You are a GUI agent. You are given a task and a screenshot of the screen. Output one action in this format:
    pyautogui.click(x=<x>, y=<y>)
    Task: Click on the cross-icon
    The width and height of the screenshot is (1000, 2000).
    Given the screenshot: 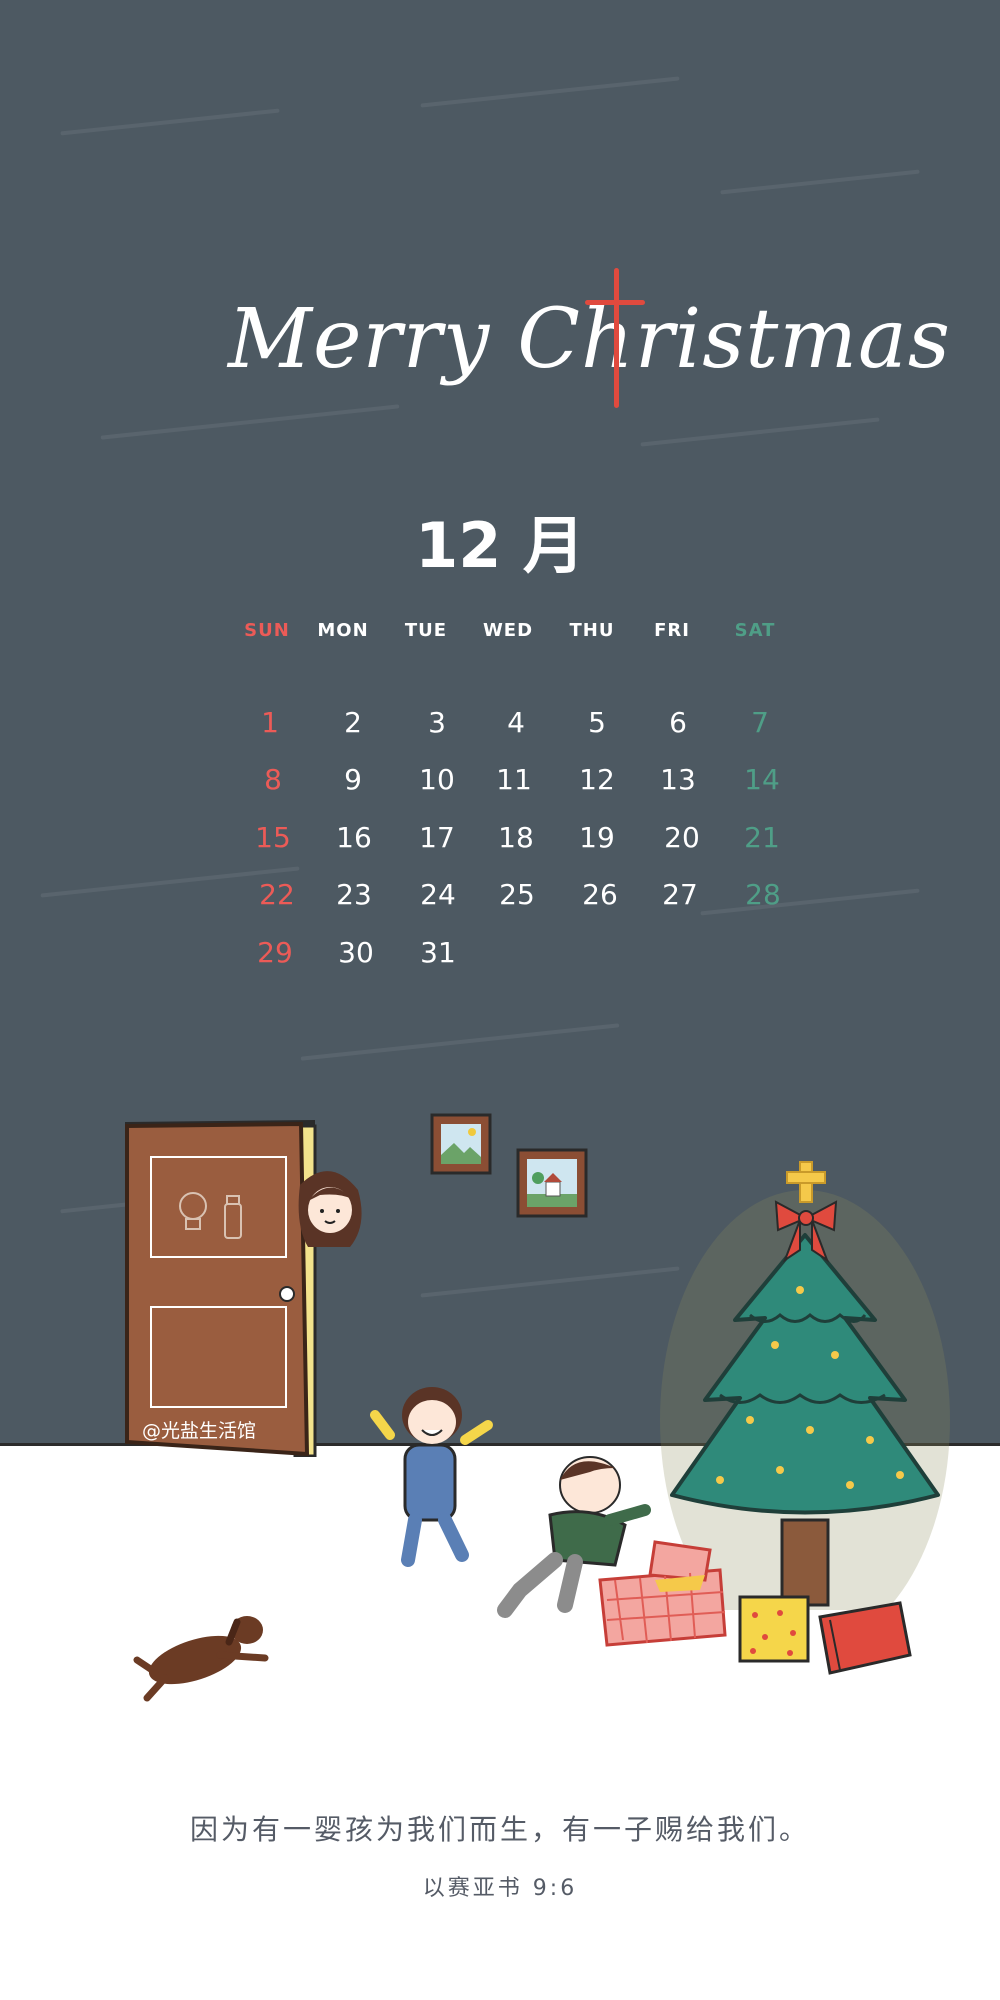 What is the action you would take?
    pyautogui.click(x=616, y=338)
    